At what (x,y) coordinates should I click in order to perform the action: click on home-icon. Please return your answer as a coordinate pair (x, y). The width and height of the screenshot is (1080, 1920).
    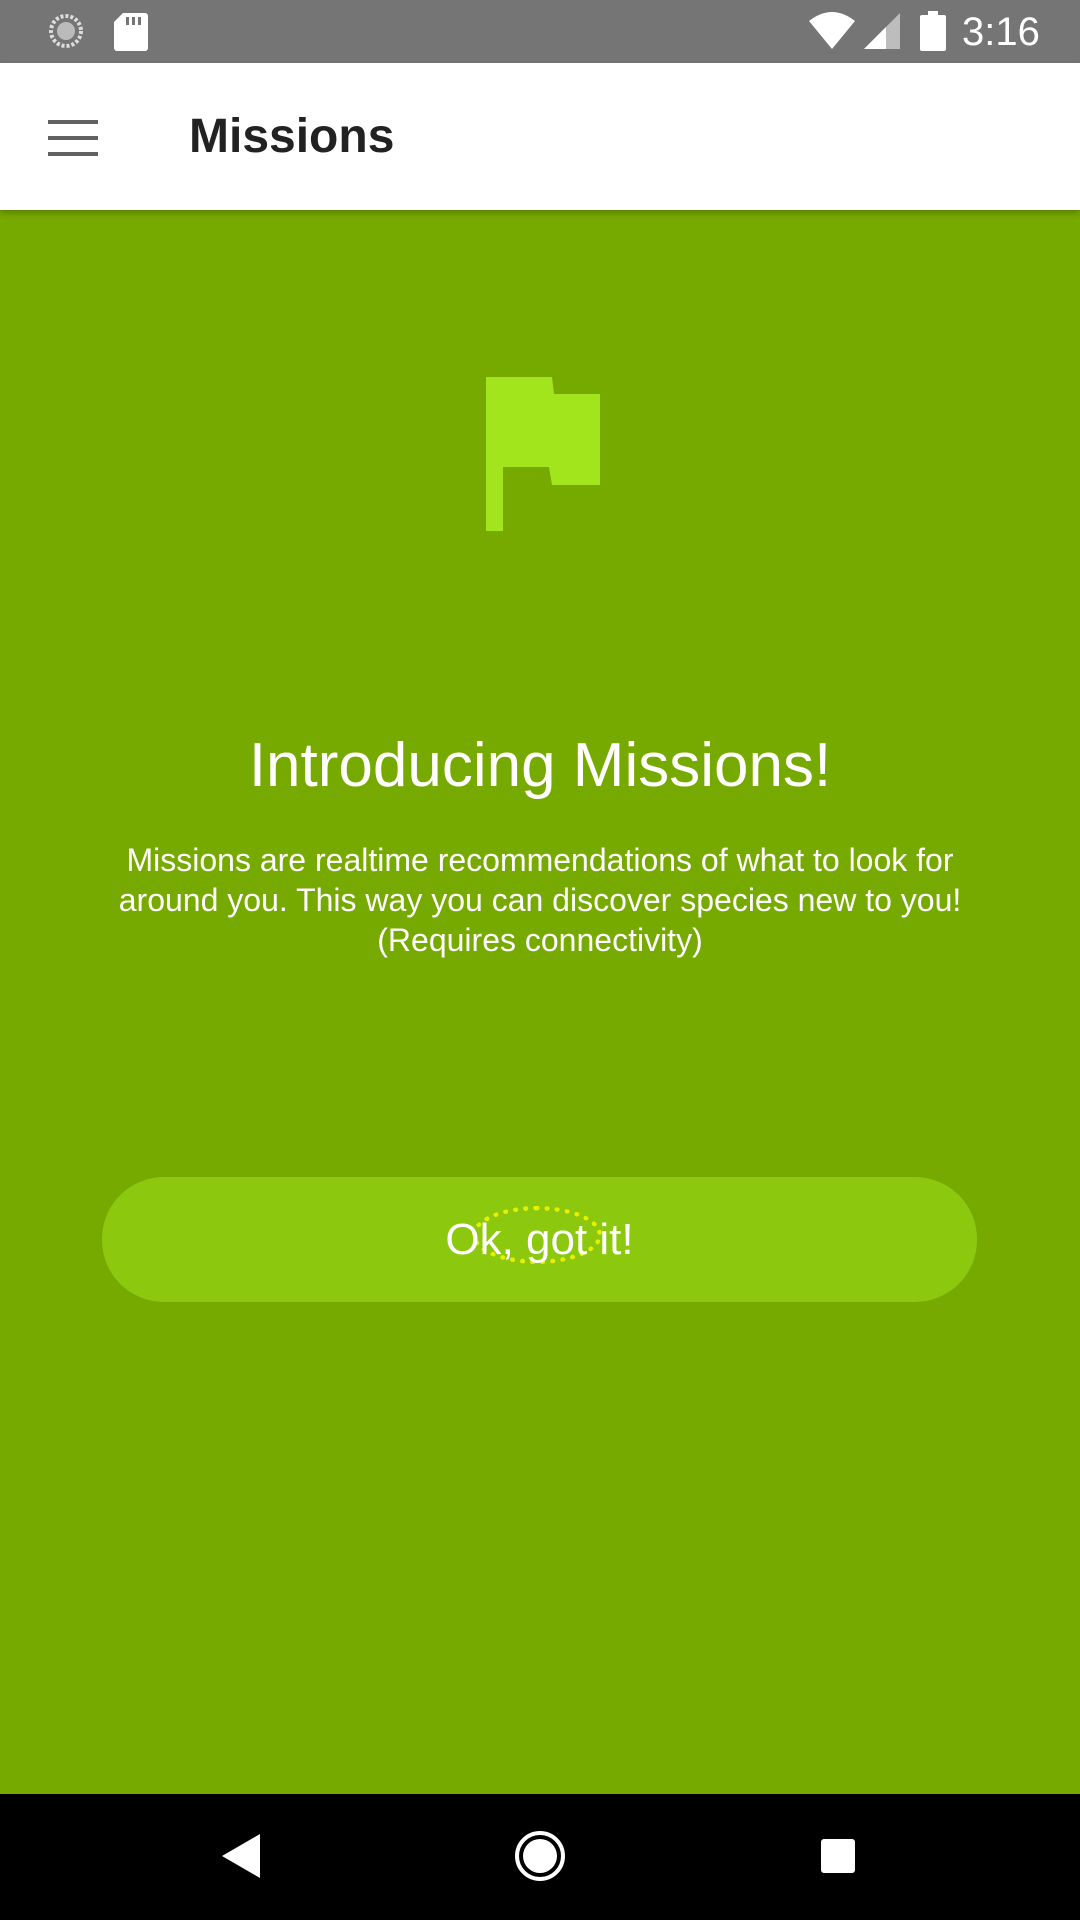
    Looking at the image, I should click on (540, 1856).